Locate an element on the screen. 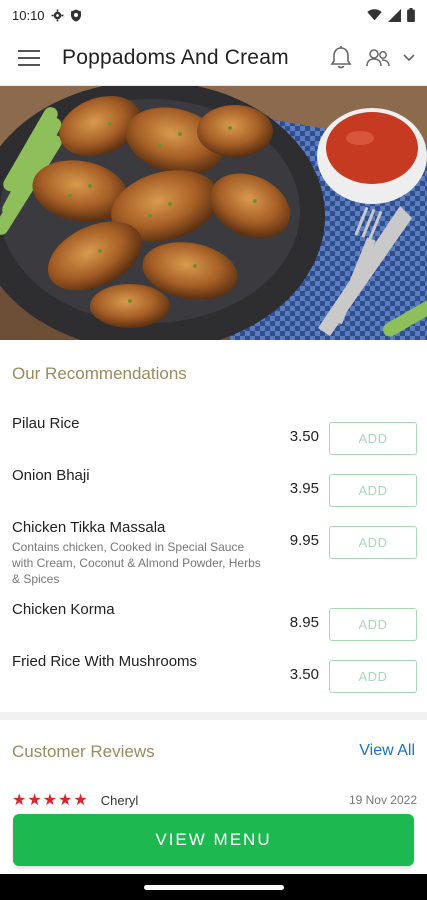  list-item: Pilau Rice 3.50 ADD is located at coordinates (213, 440).